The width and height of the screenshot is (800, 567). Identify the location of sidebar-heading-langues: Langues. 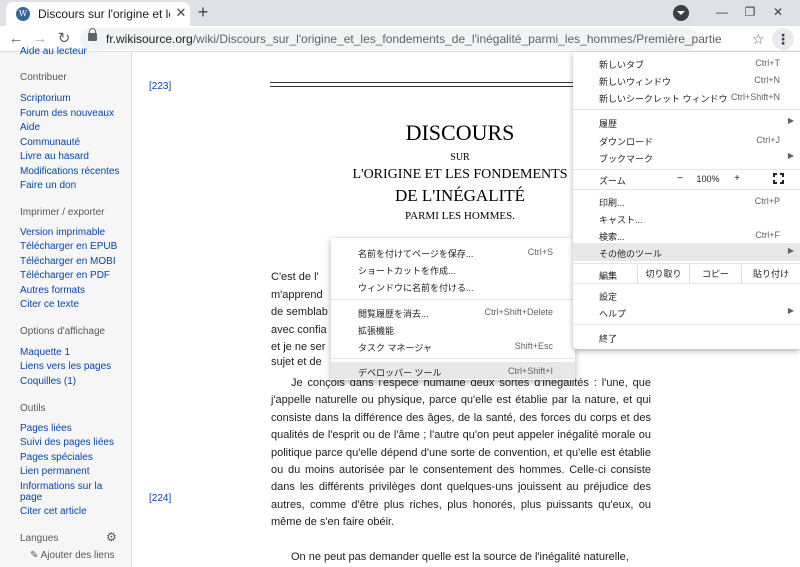
(39, 538).